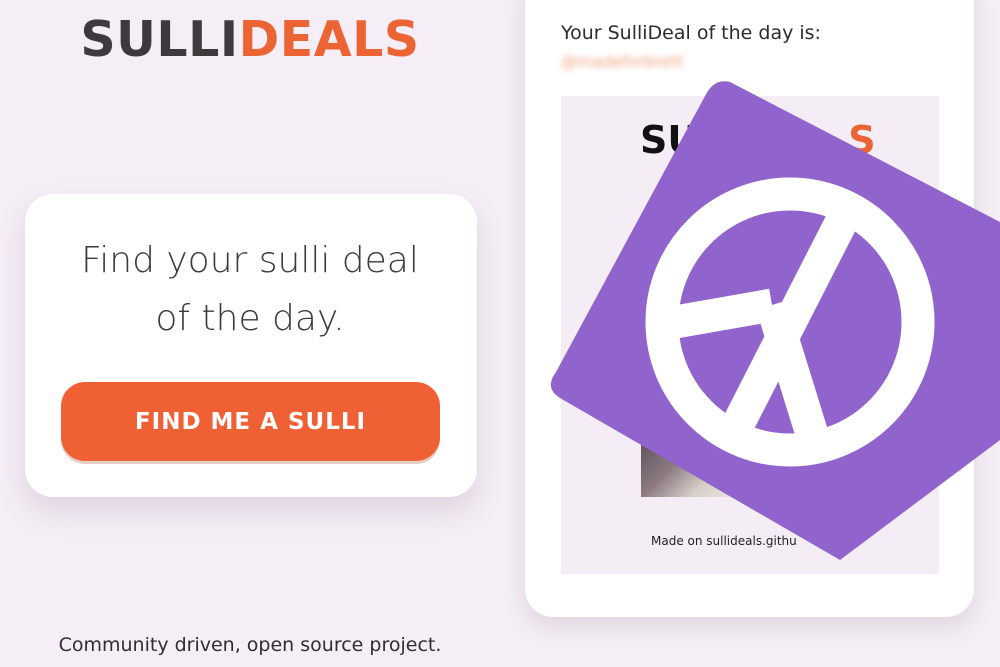  I want to click on logo-part-dark: SULLI, so click(159, 39).